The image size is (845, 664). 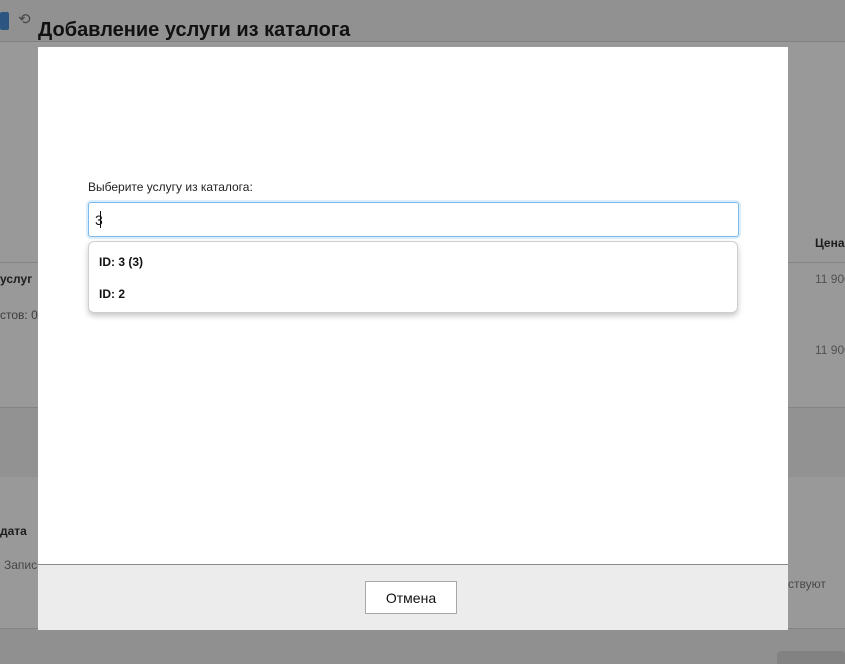 What do you see at coordinates (194, 30) in the screenshot?
I see `modal-title: Добавление услуги из каталога` at bounding box center [194, 30].